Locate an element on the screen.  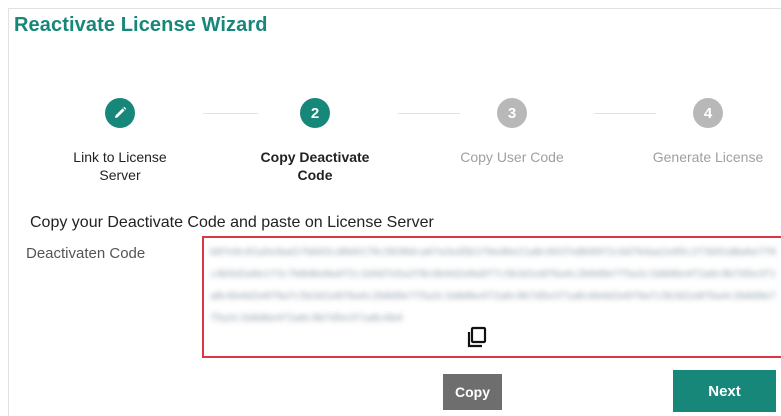
step-1-label-line1: Link to License is located at coordinates (120, 157).